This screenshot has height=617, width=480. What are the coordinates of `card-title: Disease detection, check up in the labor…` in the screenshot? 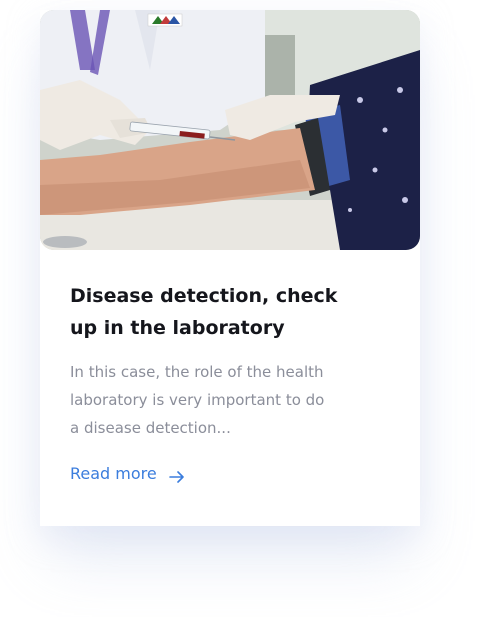 It's located at (210, 312).